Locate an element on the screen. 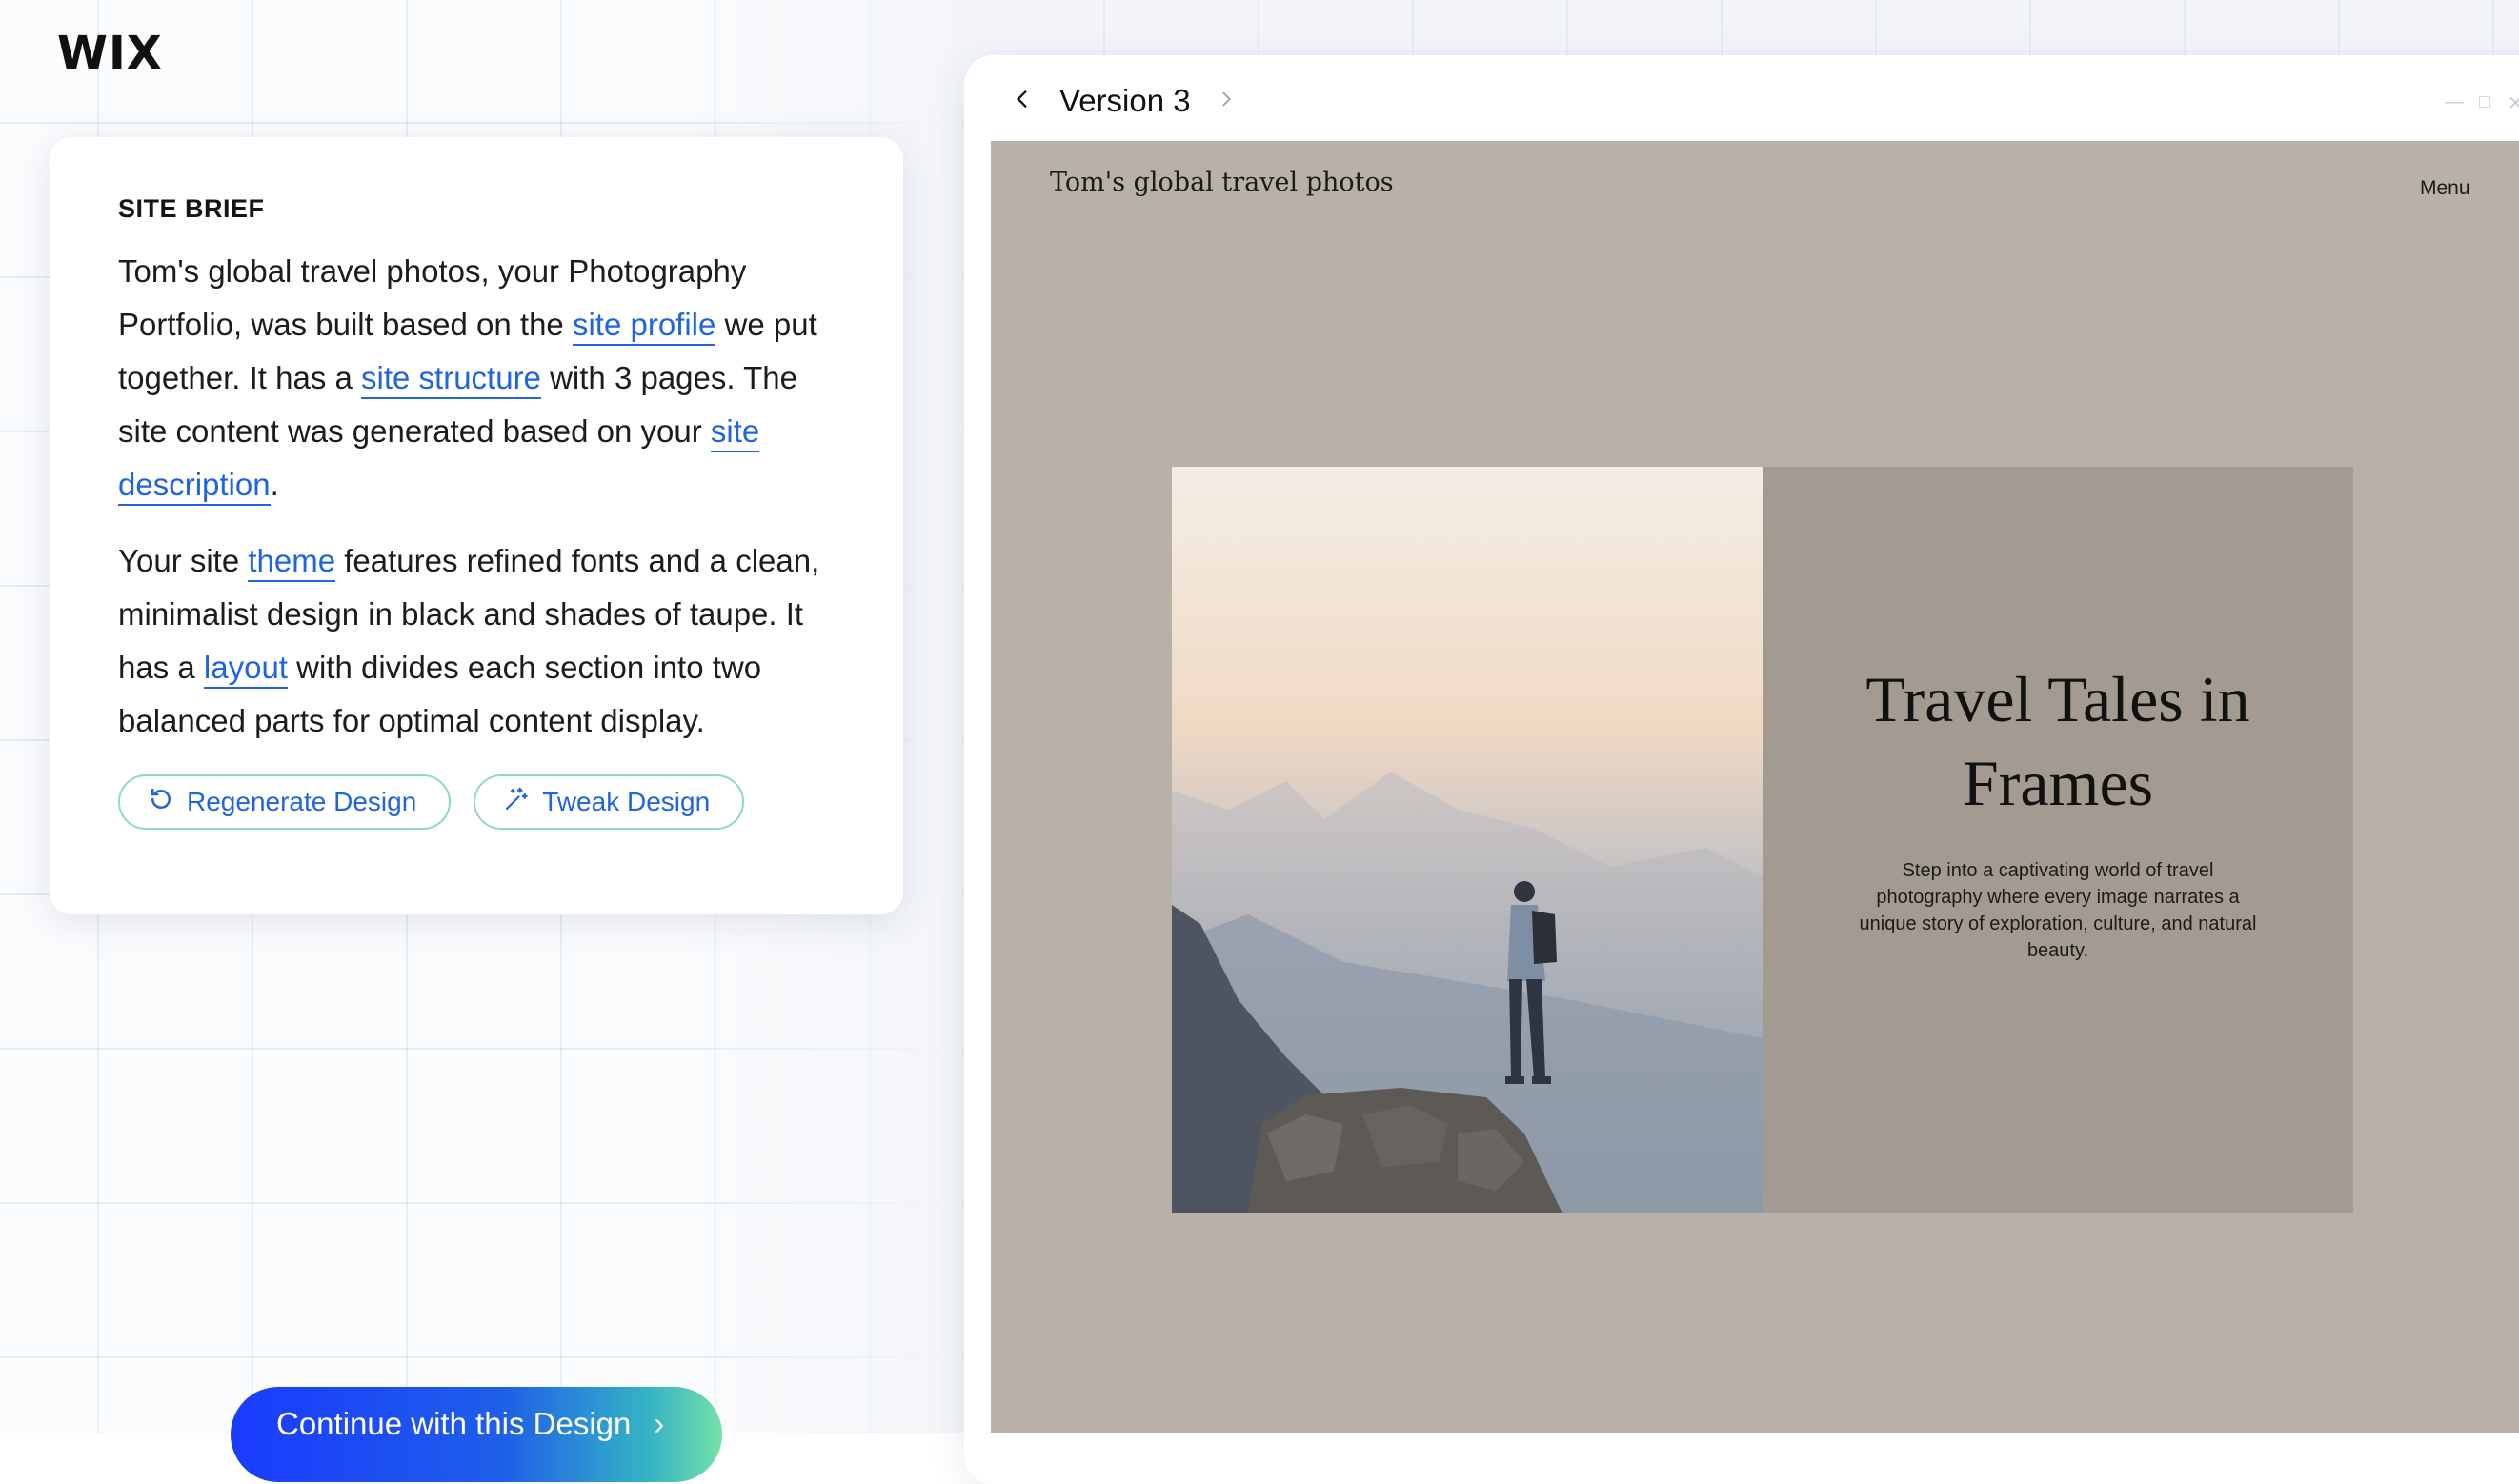  site-menu-button: Menu is located at coordinates (2445, 189).